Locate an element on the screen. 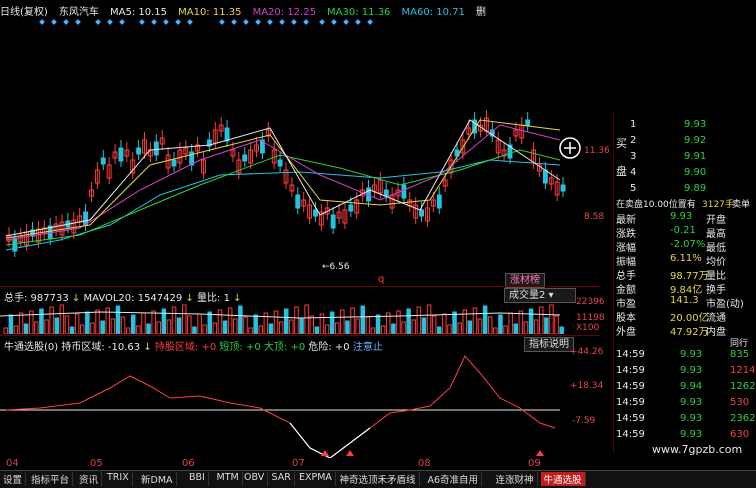 This screenshot has width=756, height=488. tab-item: MTM is located at coordinates (228, 479).